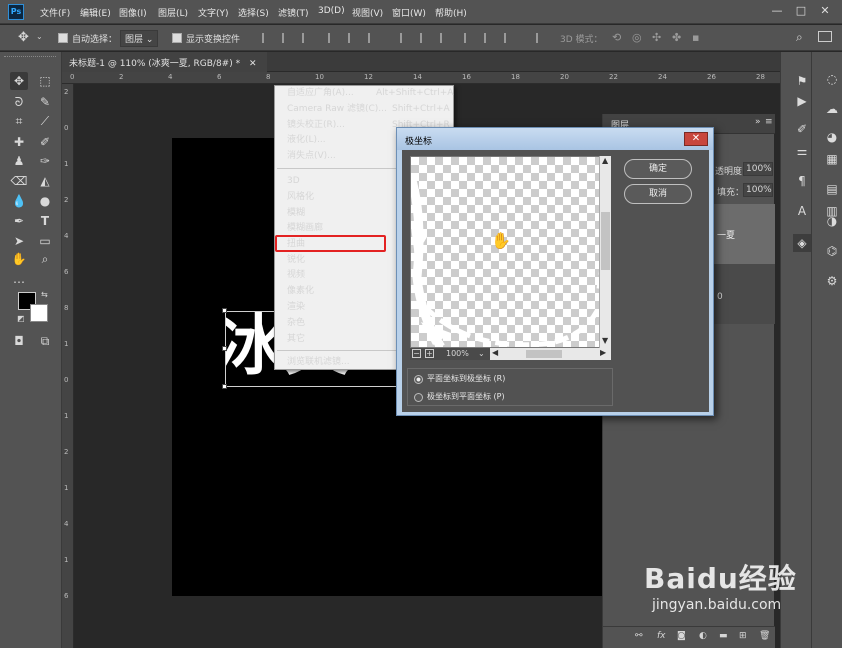 The image size is (842, 648). Describe the element at coordinates (45, 142) in the screenshot. I see `brush-tool-icon: ✐` at that location.